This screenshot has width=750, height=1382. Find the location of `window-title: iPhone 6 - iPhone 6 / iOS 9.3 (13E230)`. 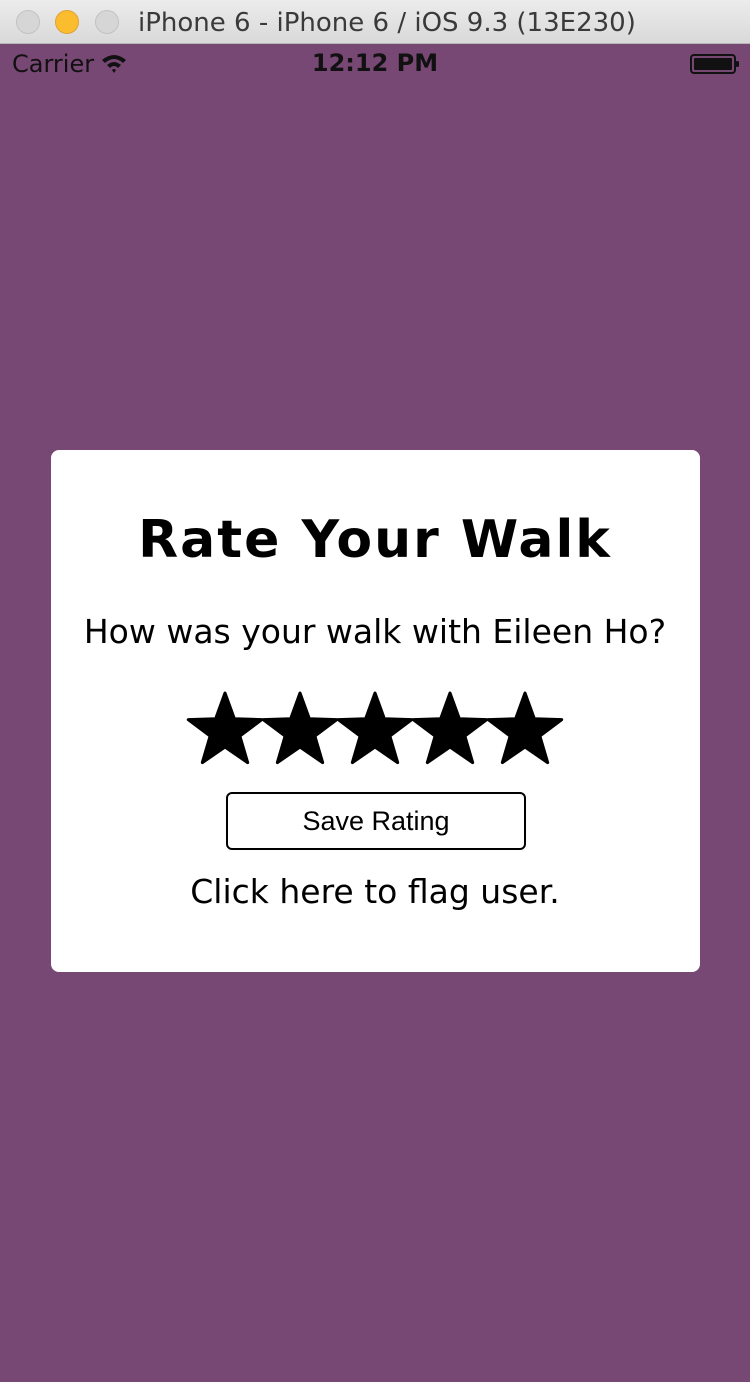

window-title: iPhone 6 - iPhone 6 / iOS 9.3 (13E230) is located at coordinates (387, 23).